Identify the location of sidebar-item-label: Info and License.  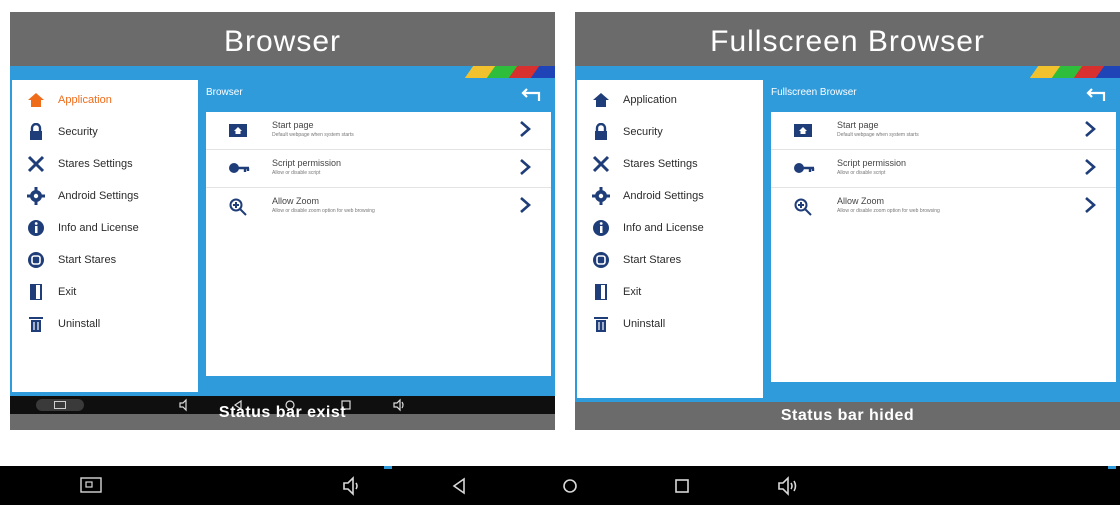
(98, 228).